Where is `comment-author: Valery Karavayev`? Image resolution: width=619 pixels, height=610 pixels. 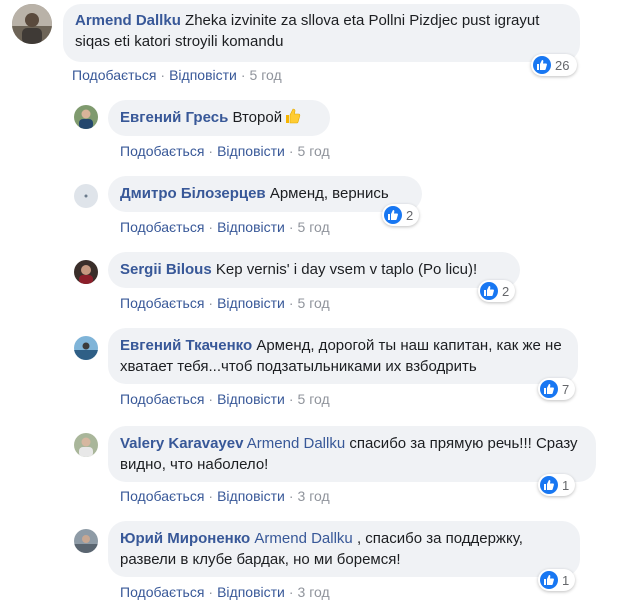
comment-author: Valery Karavayev is located at coordinates (181, 443).